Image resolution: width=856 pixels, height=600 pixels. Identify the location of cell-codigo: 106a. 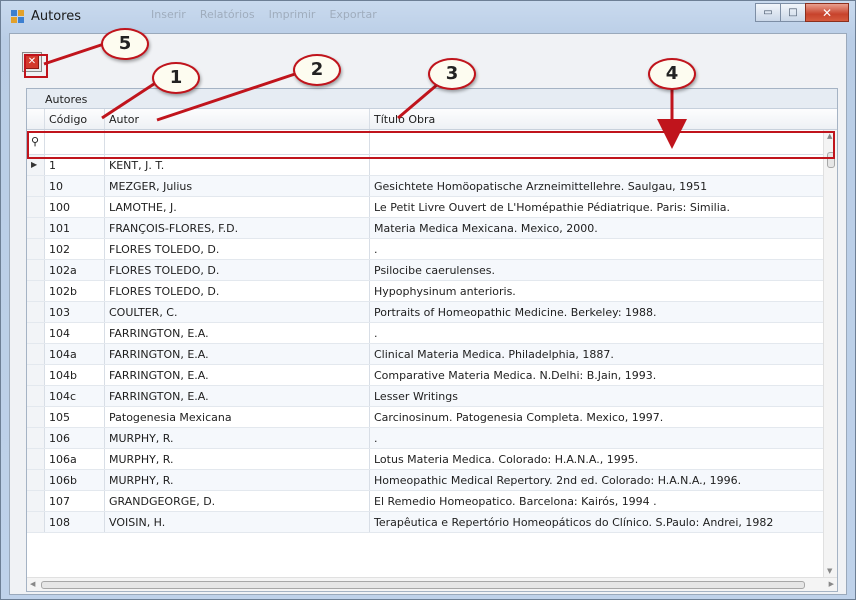
(75, 459).